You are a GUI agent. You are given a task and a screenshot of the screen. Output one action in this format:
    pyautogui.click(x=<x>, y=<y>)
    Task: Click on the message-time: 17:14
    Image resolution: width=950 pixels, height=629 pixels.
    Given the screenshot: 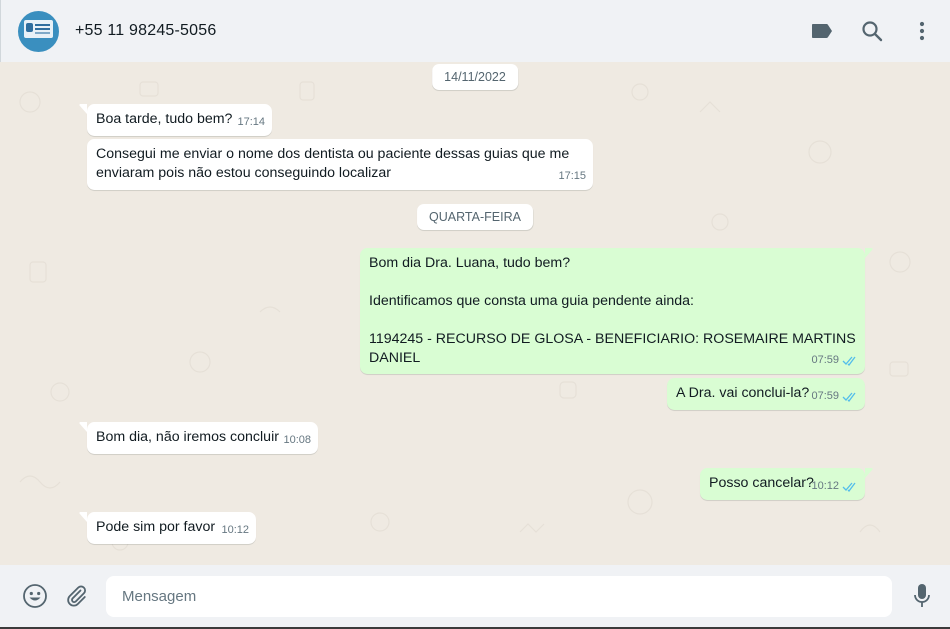 What is the action you would take?
    pyautogui.click(x=251, y=122)
    